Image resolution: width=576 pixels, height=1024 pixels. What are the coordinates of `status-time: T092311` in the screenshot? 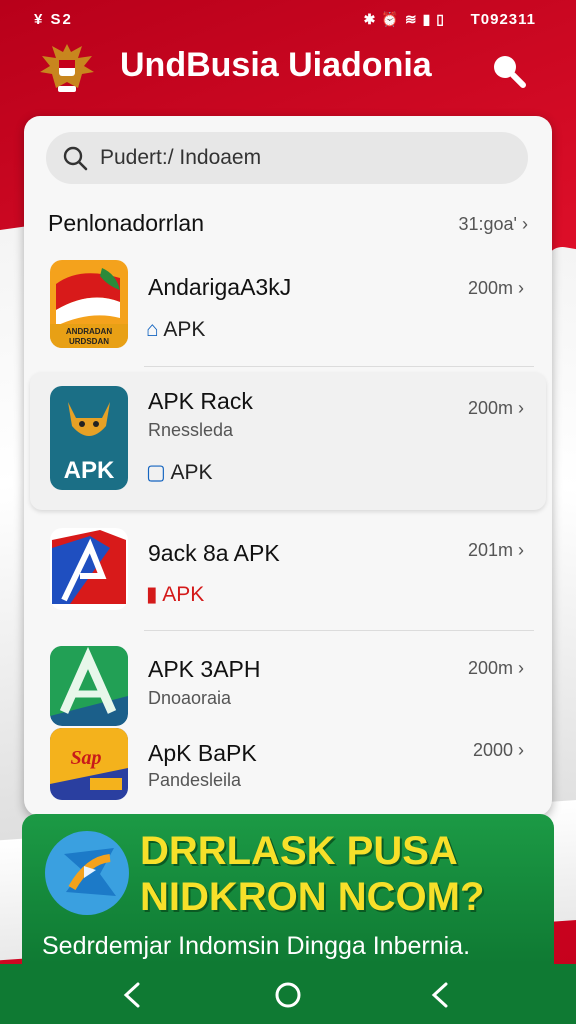 It's located at (503, 19).